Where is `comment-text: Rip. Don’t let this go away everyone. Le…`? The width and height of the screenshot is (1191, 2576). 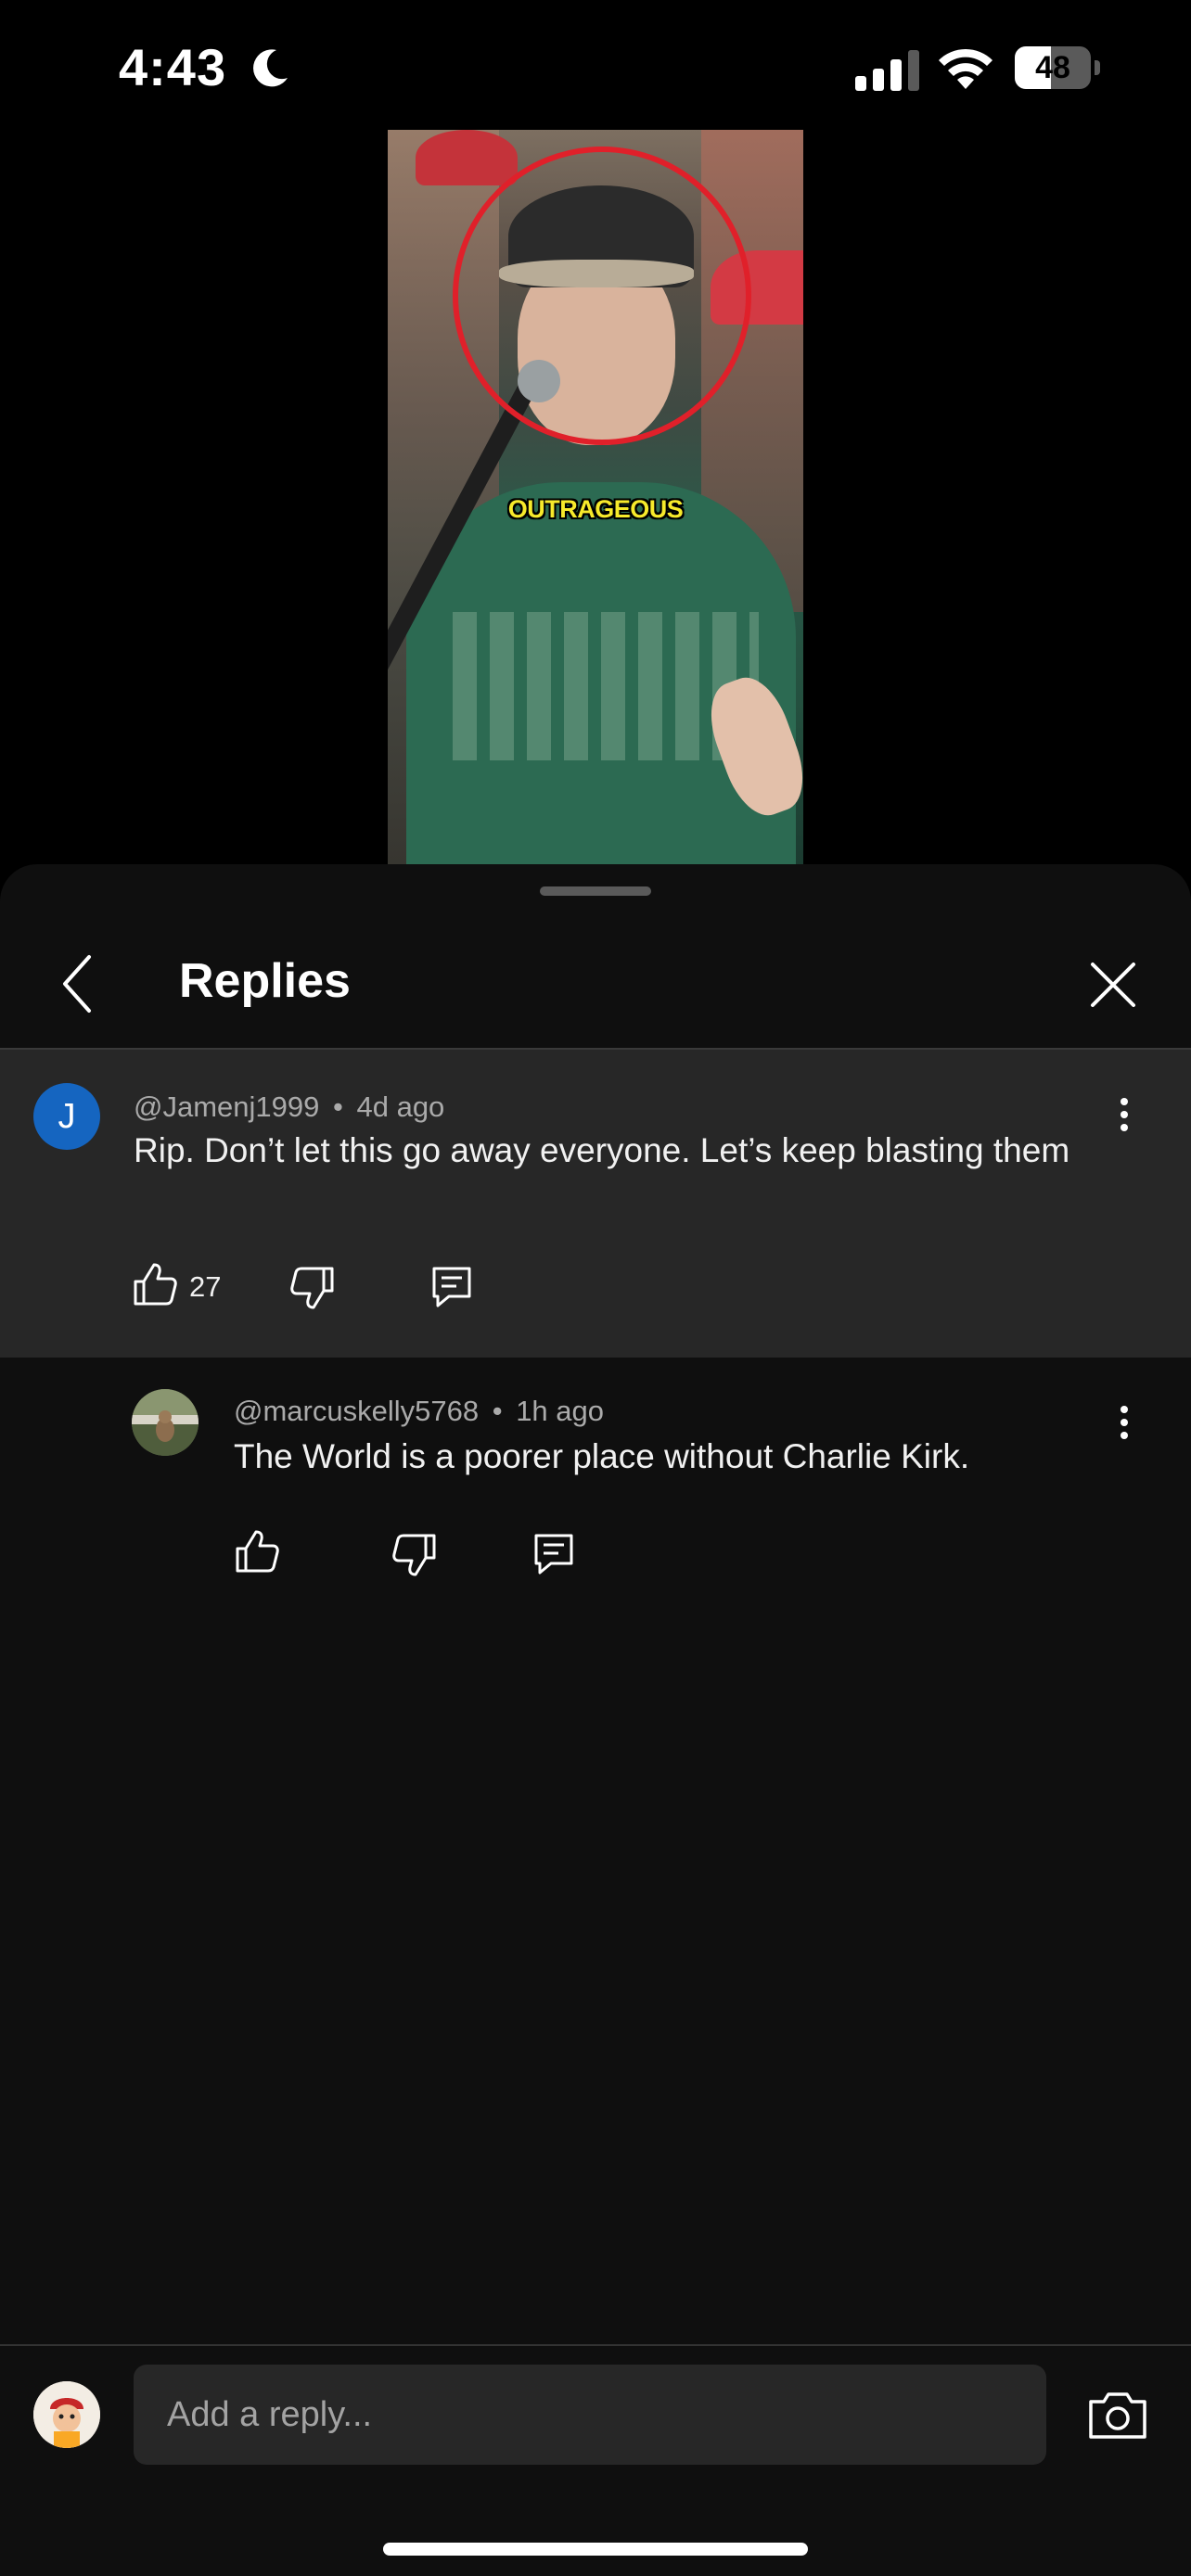
comment-text: Rip. Don’t let this go away everyone. Le… is located at coordinates (602, 1150).